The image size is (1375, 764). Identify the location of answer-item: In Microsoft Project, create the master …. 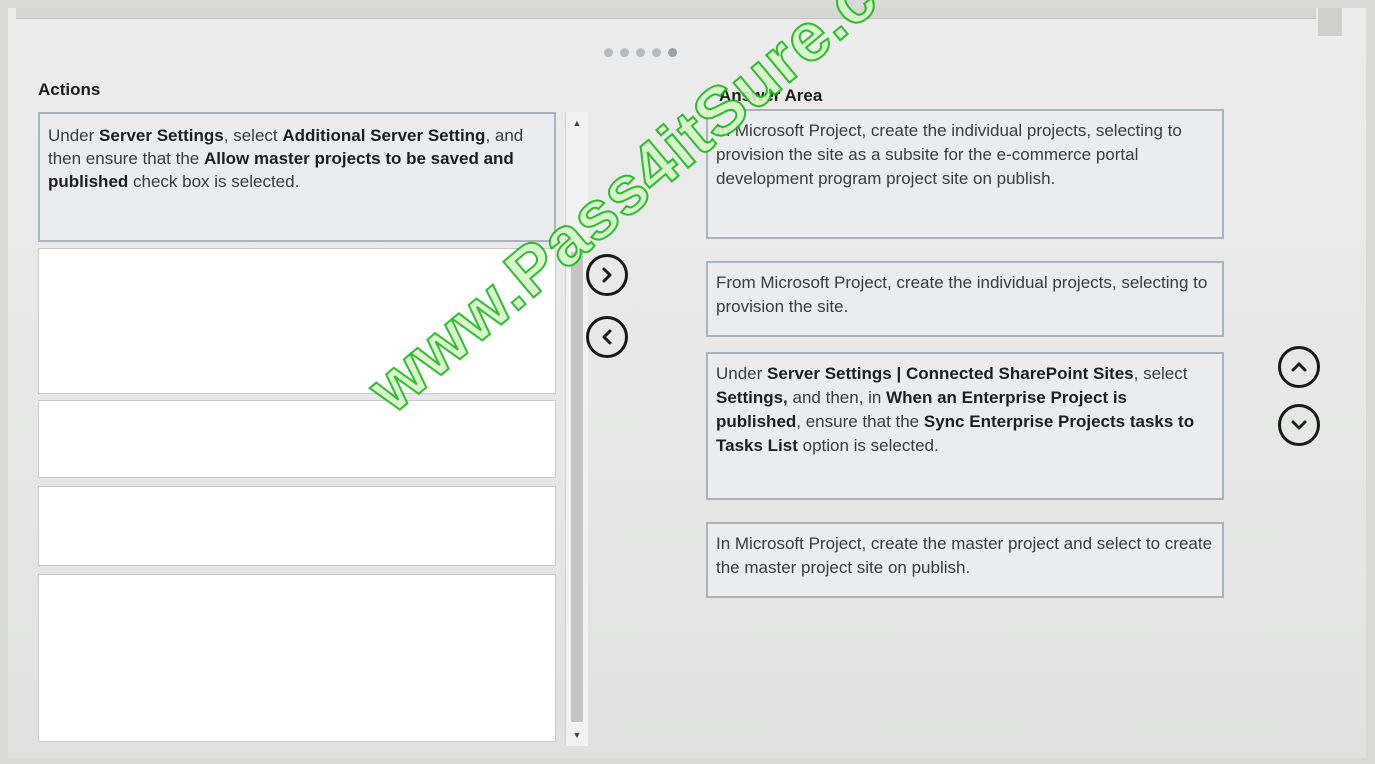
(965, 560).